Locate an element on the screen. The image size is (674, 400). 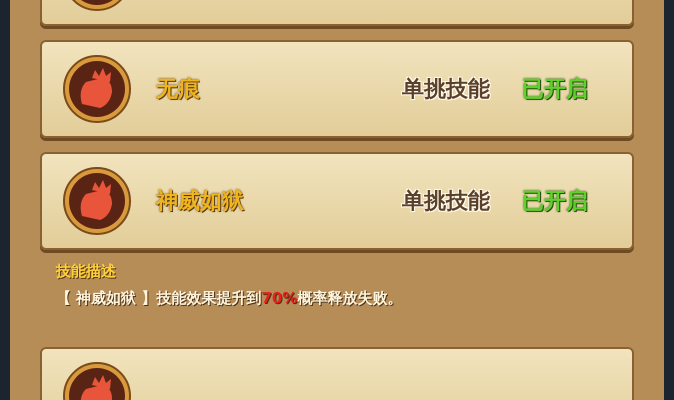
skill-name: 无痕 is located at coordinates (178, 90).